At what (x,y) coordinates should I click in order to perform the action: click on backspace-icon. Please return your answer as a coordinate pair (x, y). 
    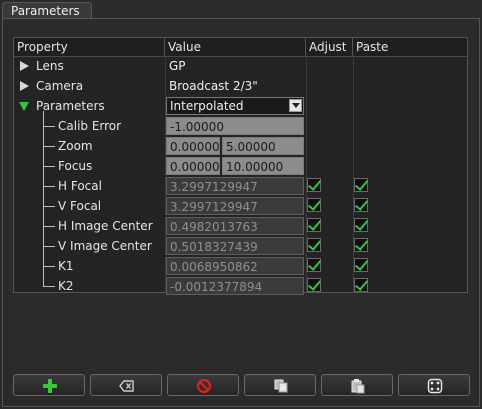
    Looking at the image, I should click on (126, 386).